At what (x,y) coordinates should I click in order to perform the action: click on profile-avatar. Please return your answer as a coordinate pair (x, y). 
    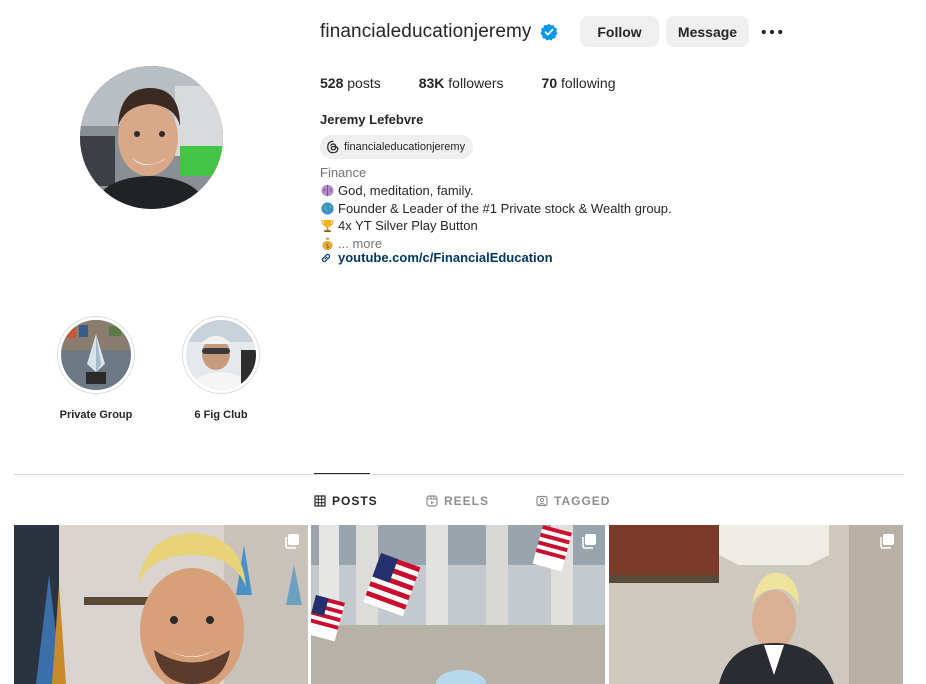
    Looking at the image, I should click on (151, 137).